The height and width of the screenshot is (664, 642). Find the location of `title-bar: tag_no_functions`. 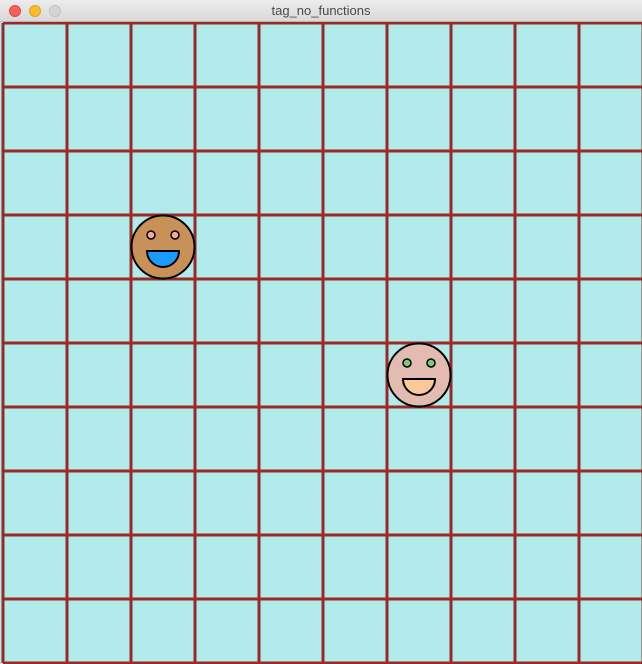

title-bar: tag_no_functions is located at coordinates (321, 11).